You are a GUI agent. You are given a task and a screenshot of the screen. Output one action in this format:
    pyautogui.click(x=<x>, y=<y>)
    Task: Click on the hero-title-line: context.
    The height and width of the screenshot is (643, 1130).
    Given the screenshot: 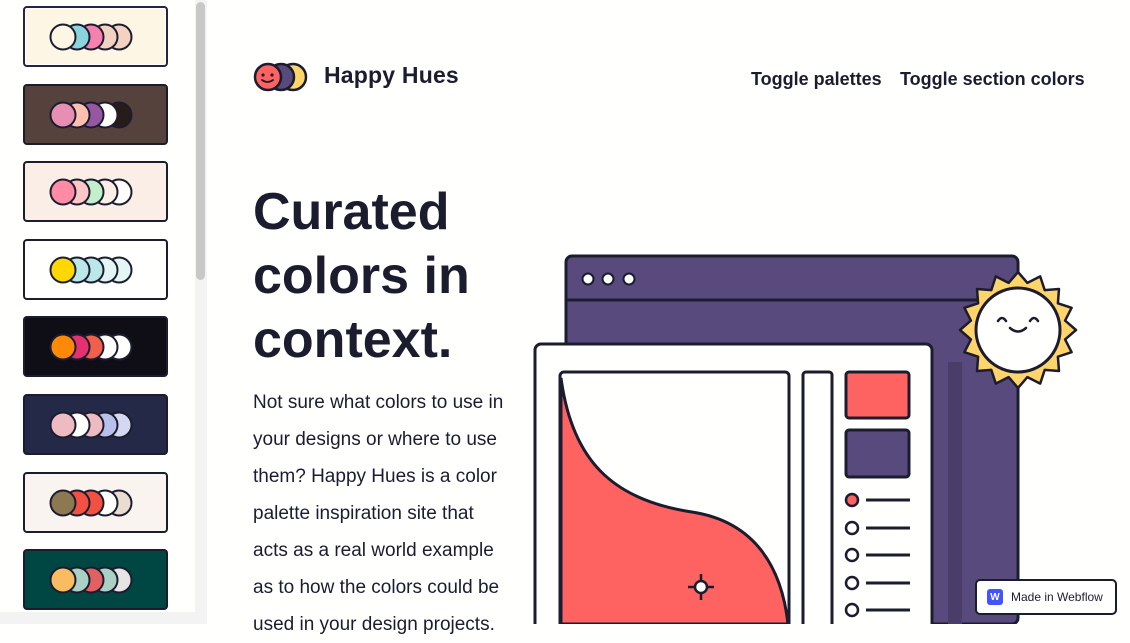 What is the action you would take?
    pyautogui.click(x=353, y=340)
    